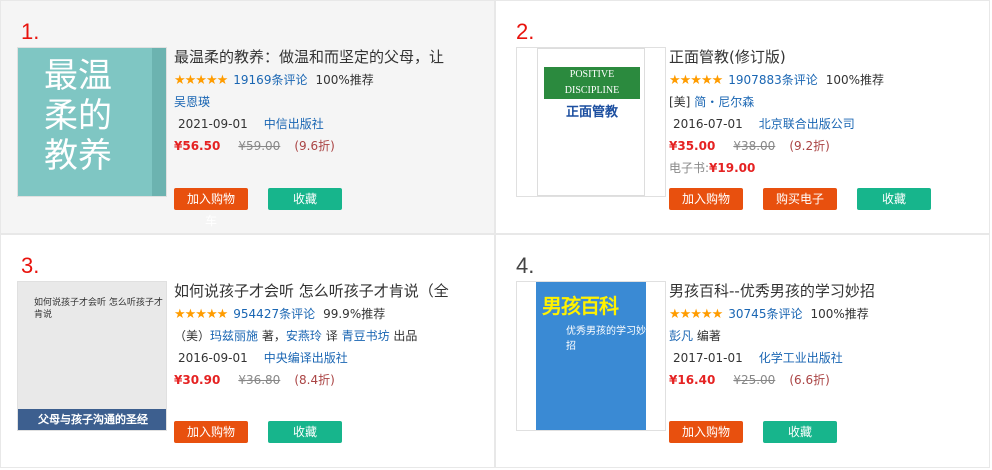  What do you see at coordinates (98, 309) in the screenshot?
I see `cover-title: 如何说孩子才会听 怎么听孩子才肯说` at bounding box center [98, 309].